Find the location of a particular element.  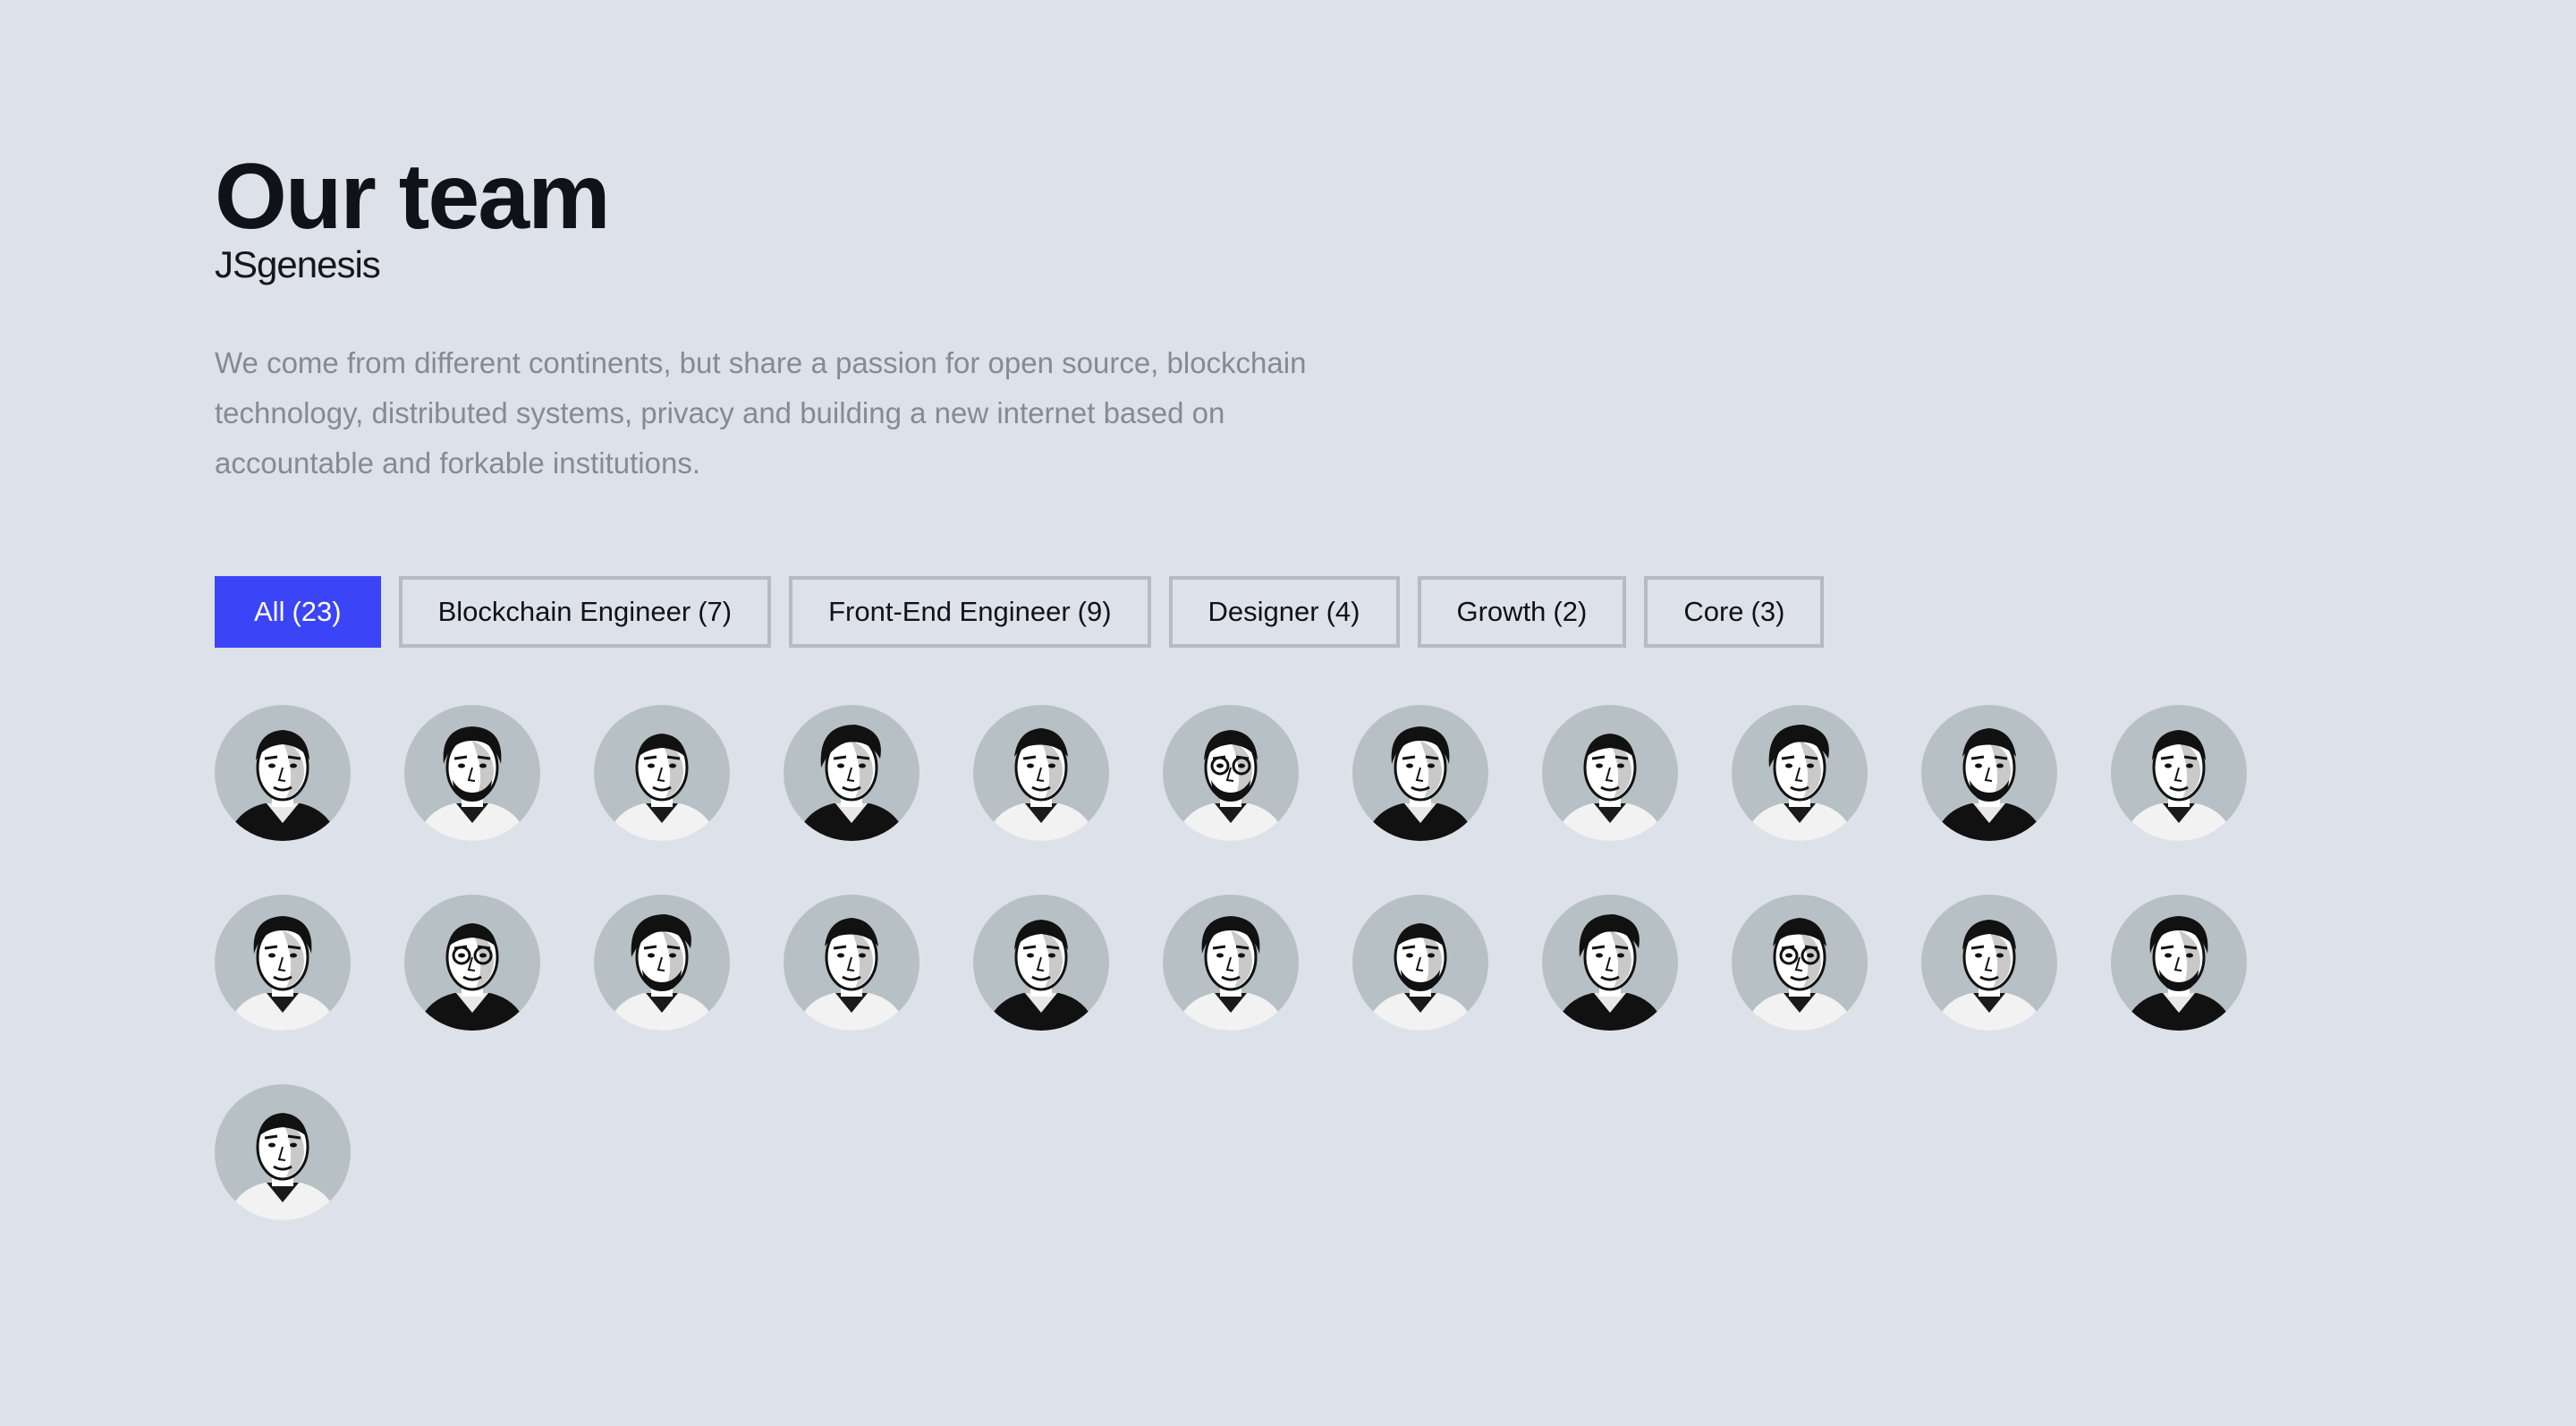

filter-count: (4) is located at coordinates (1343, 612).